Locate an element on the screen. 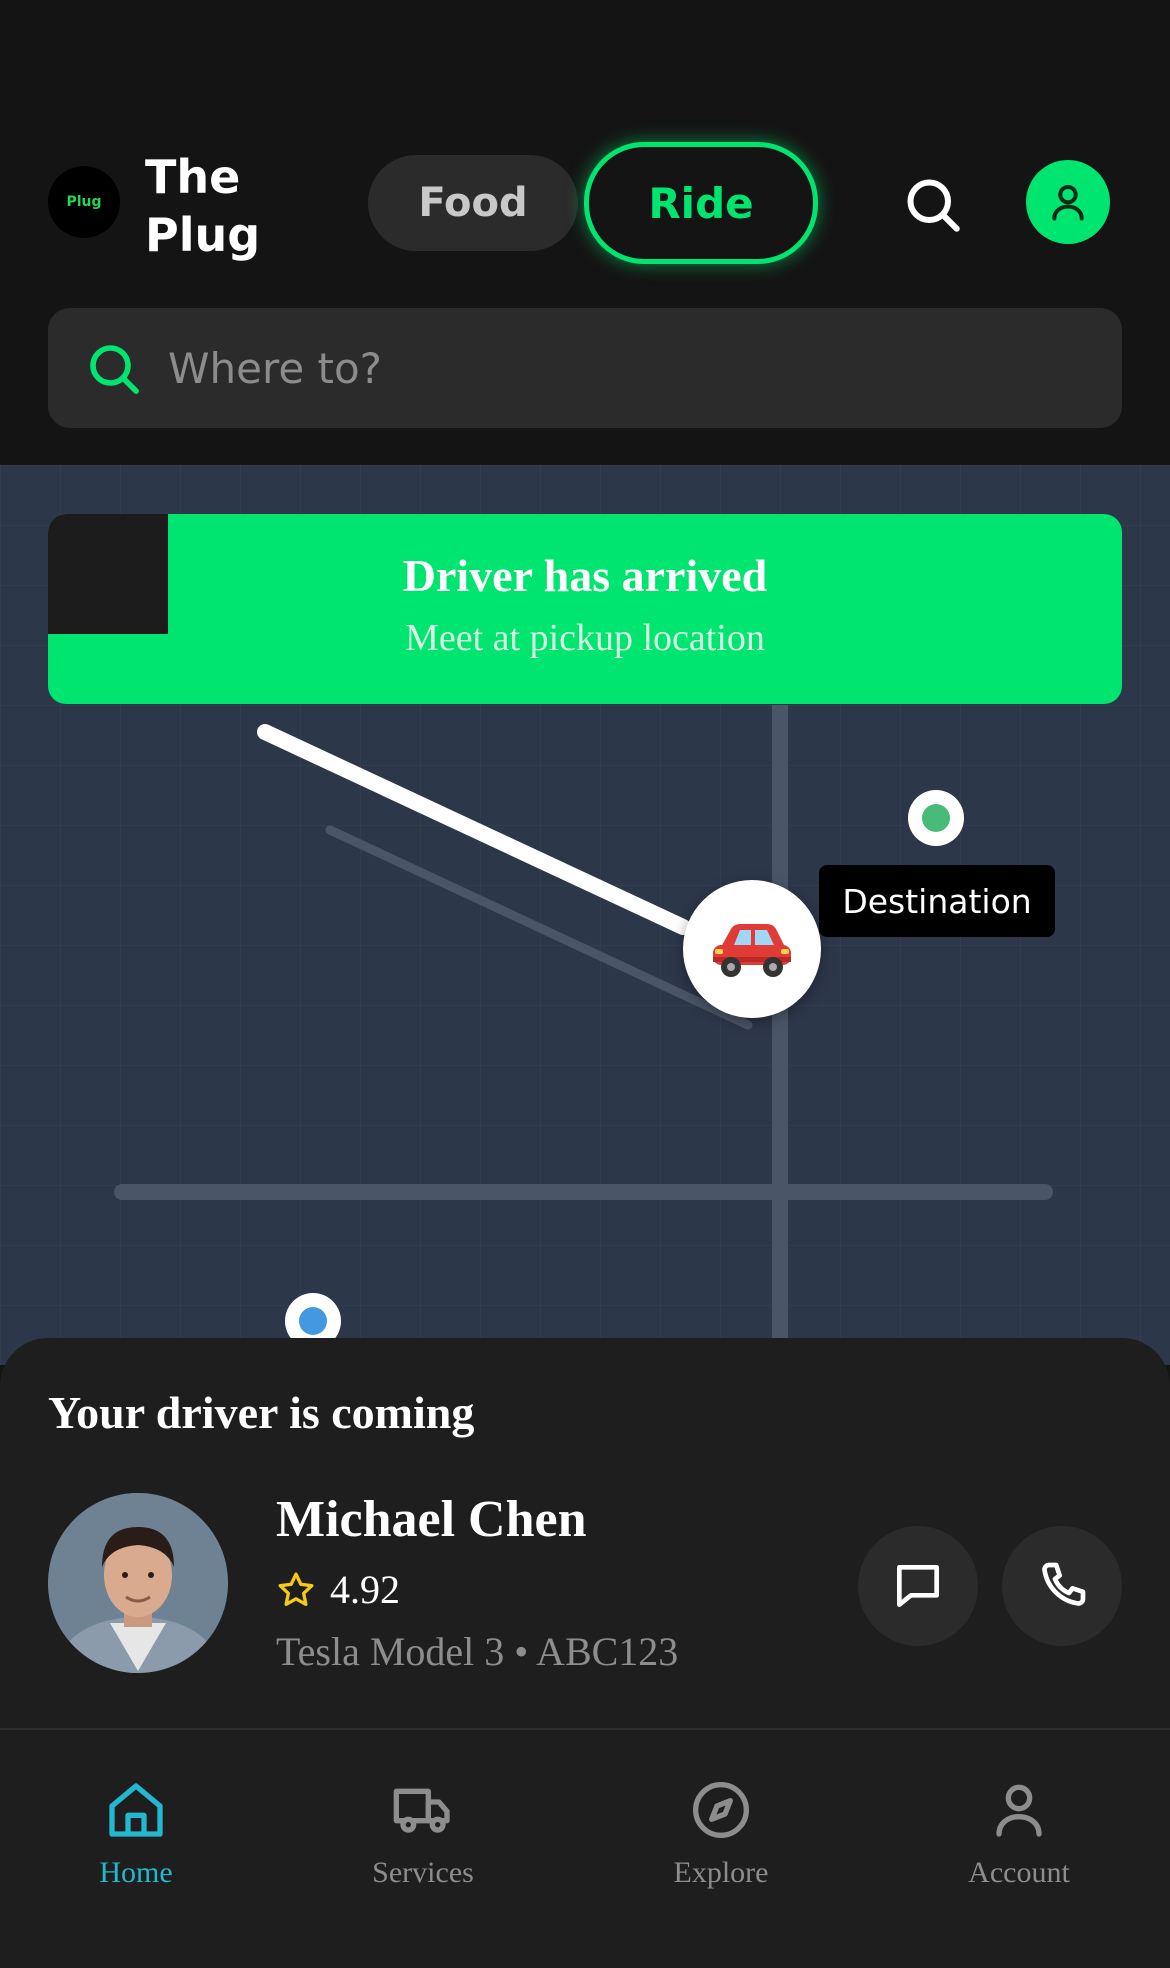  driver-rating: 4.92 is located at coordinates (338, 1589).